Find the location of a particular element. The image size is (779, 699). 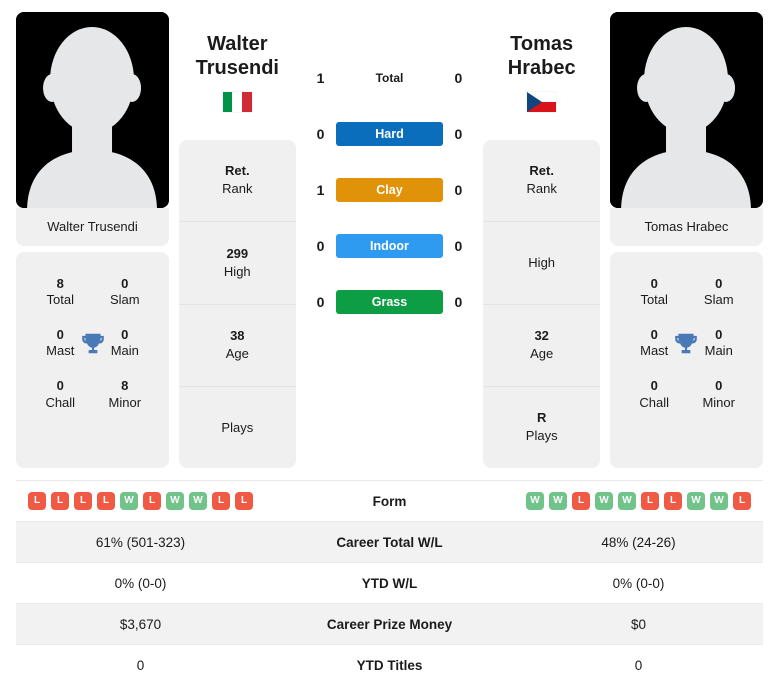

right-player-name: Tomas Hrabec is located at coordinates (542, 56).